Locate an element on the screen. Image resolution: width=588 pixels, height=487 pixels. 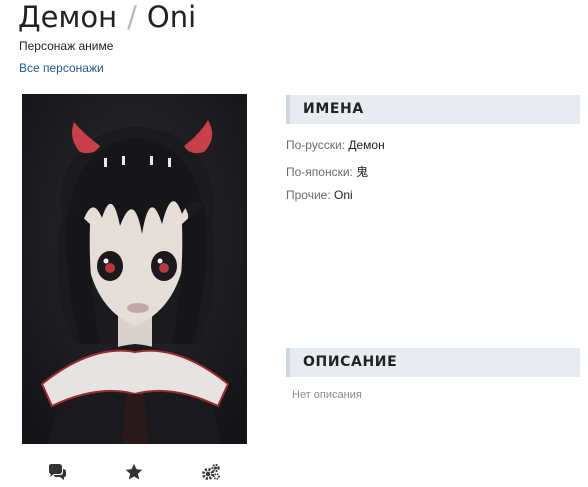
name-russian-row: По-русски: Демон is located at coordinates (335, 145).